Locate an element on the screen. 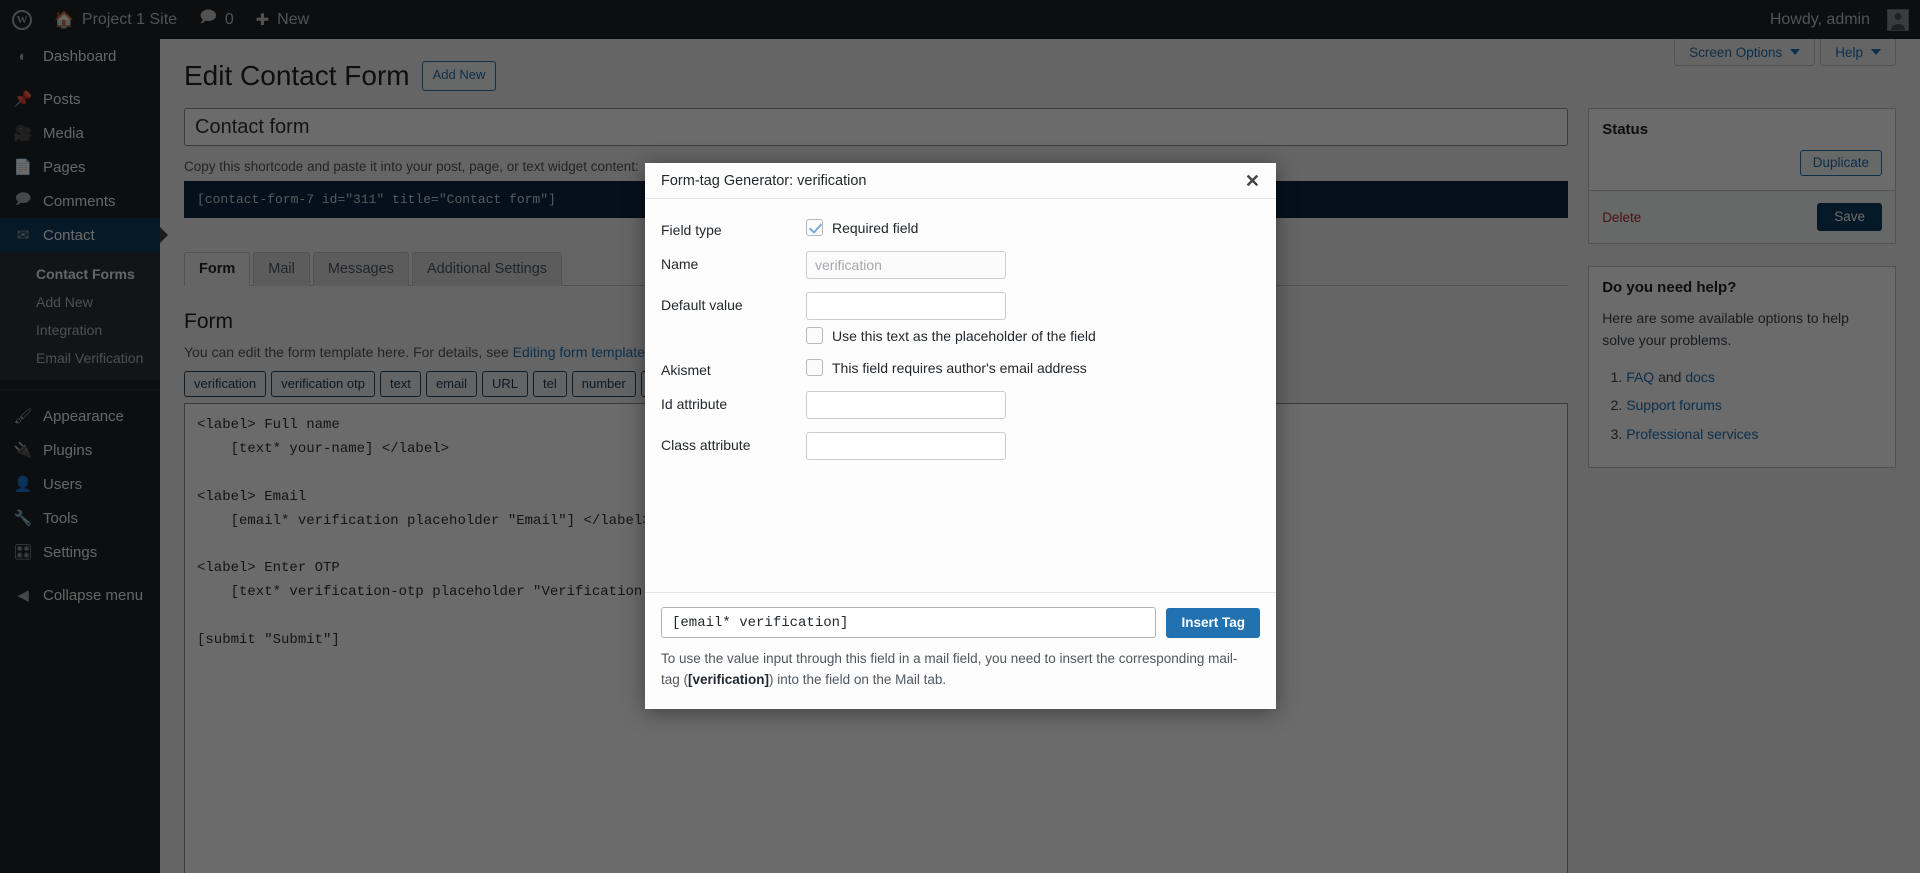 Image resolution: width=1920 pixels, height=873 pixels. insert-tag-button: Insert Tag is located at coordinates (1213, 622).